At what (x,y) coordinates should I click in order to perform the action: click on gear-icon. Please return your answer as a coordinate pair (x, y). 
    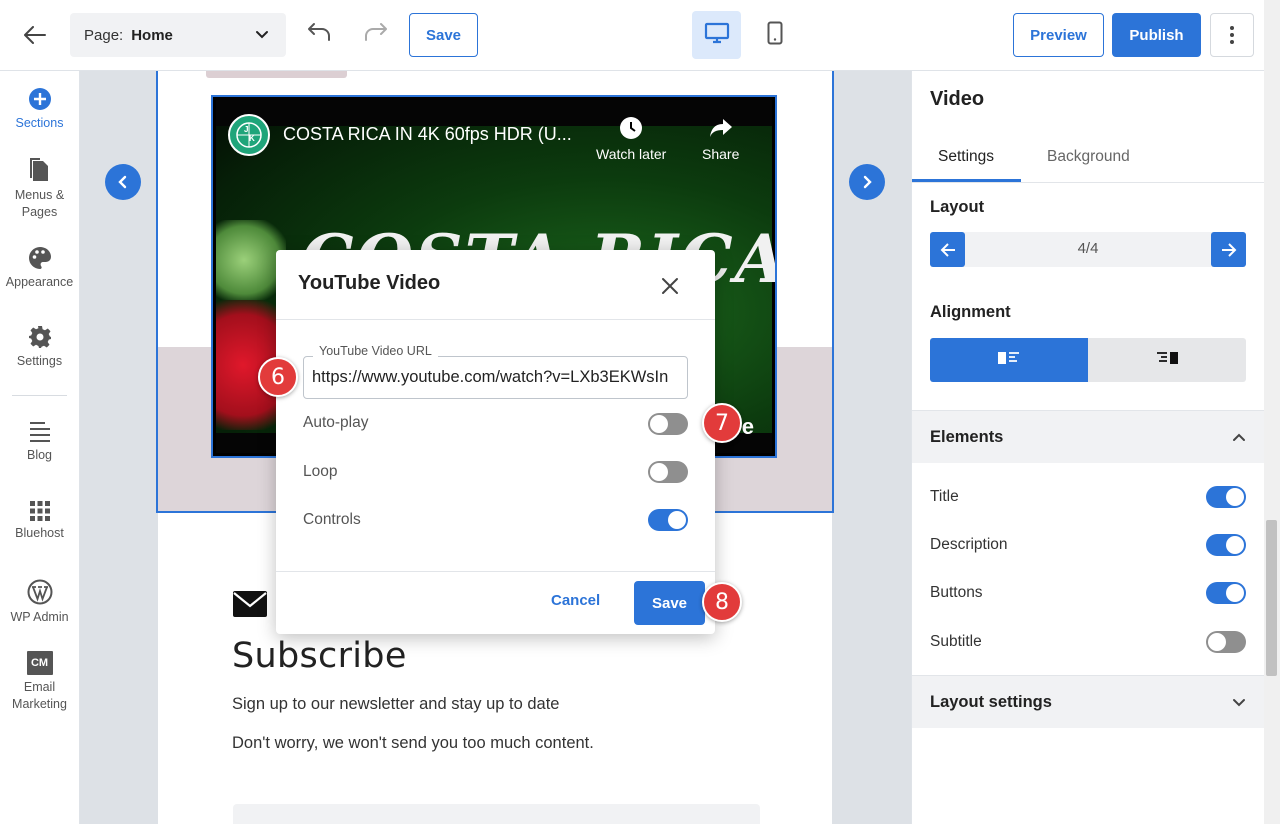
    Looking at the image, I should click on (39, 337).